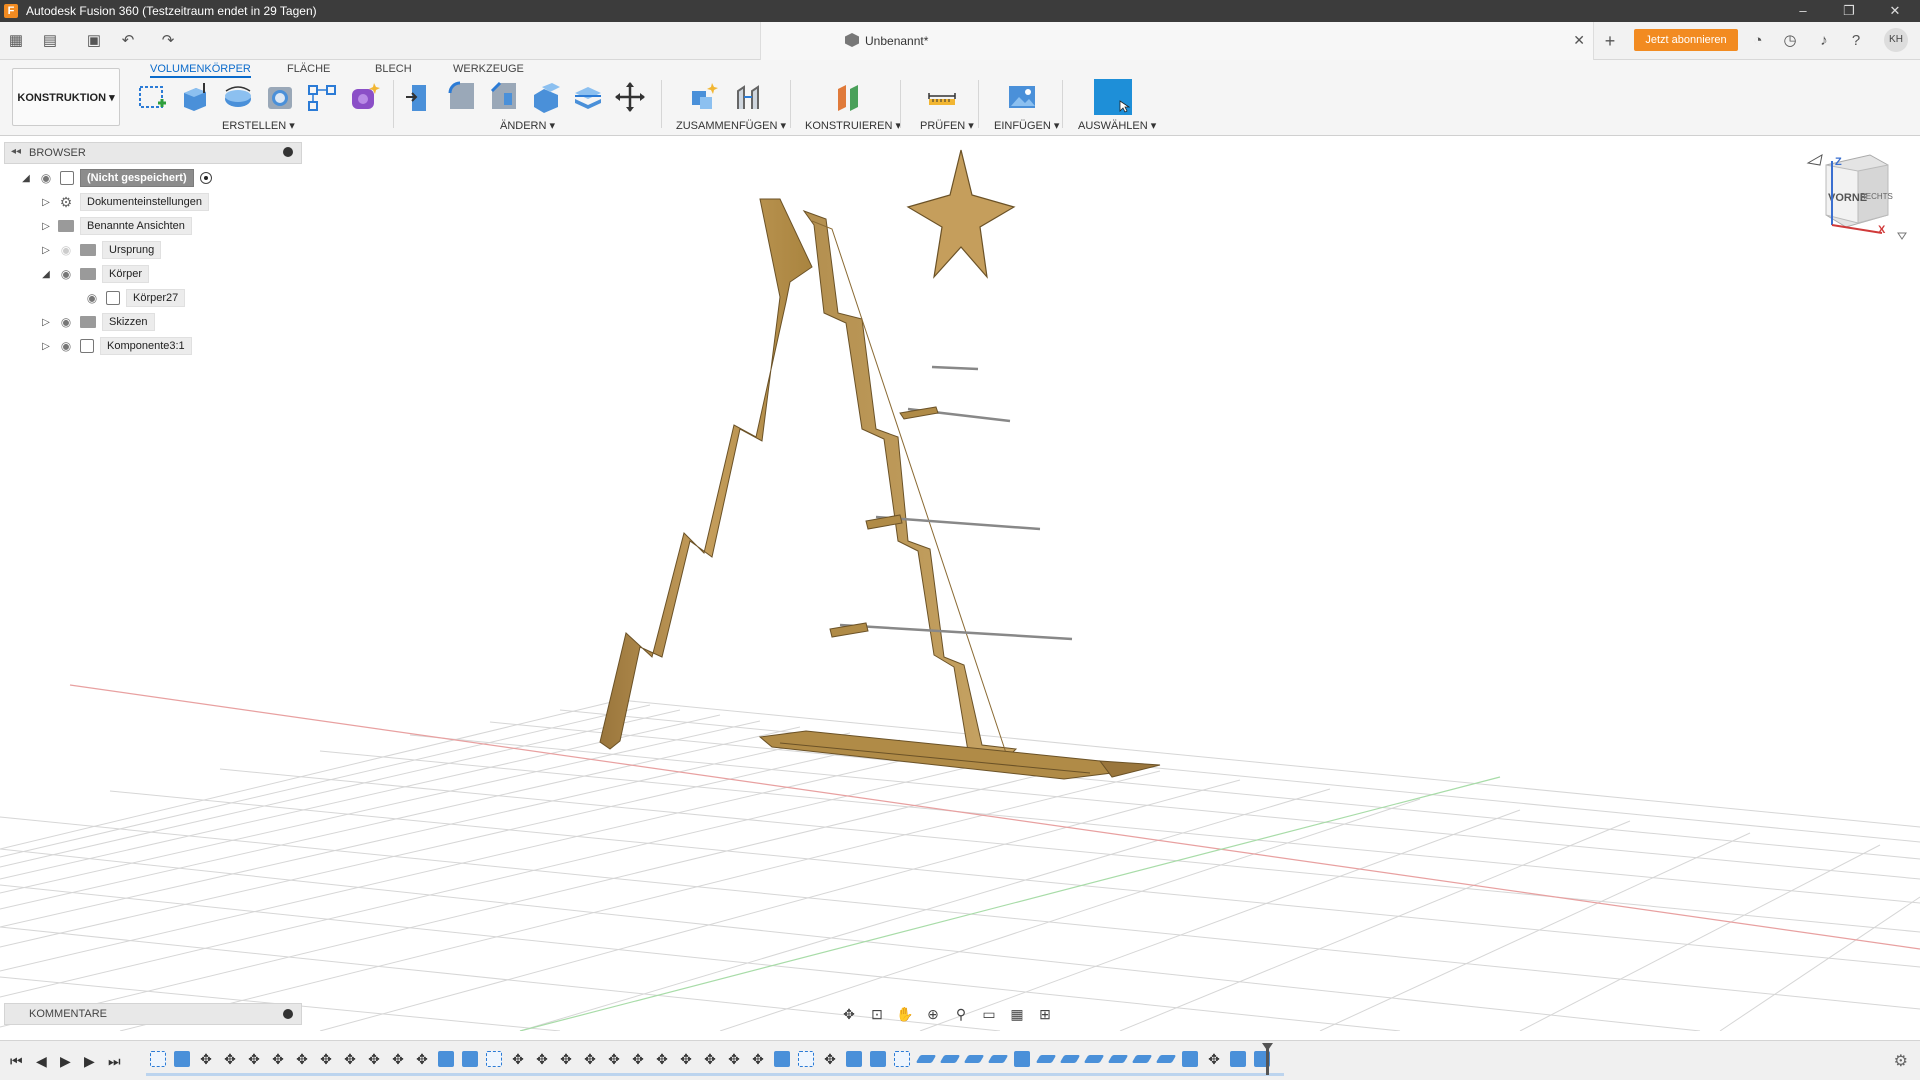 The height and width of the screenshot is (1080, 1920). What do you see at coordinates (1113, 97) in the screenshot?
I see `select-icon` at bounding box center [1113, 97].